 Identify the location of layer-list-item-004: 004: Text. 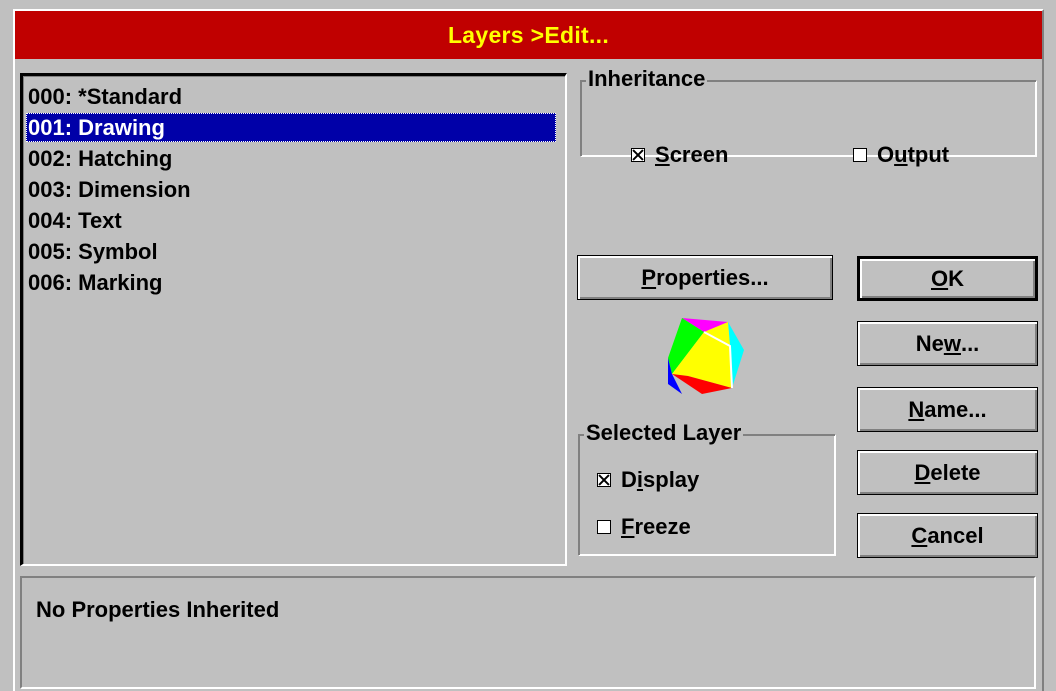
(291, 220).